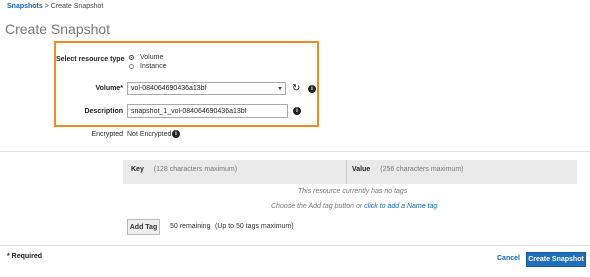 The width and height of the screenshot is (590, 277). Describe the element at coordinates (317, 206) in the screenshot. I see `tags-help-prefix: Choose the Add tag button or` at that location.